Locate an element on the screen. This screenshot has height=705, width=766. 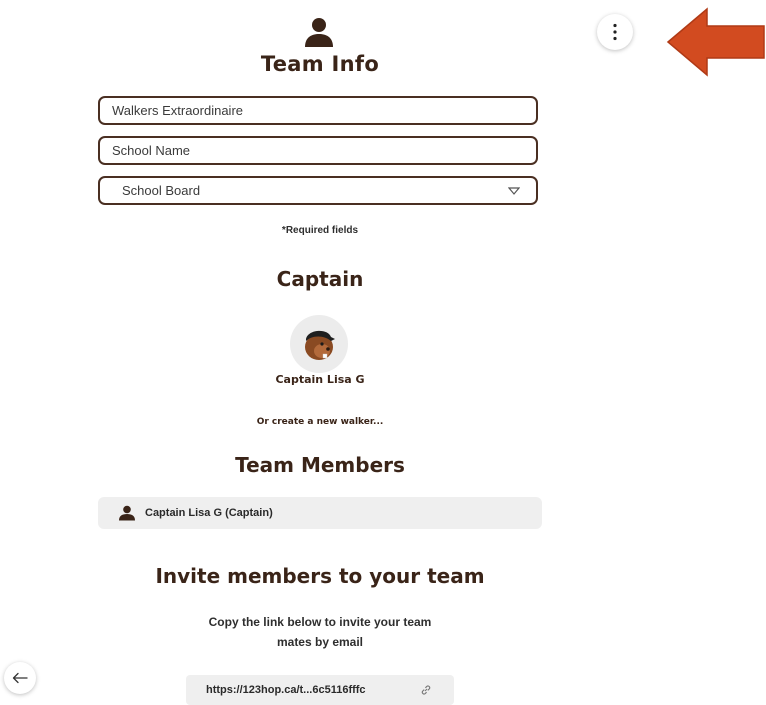
team-name-field is located at coordinates (318, 110).